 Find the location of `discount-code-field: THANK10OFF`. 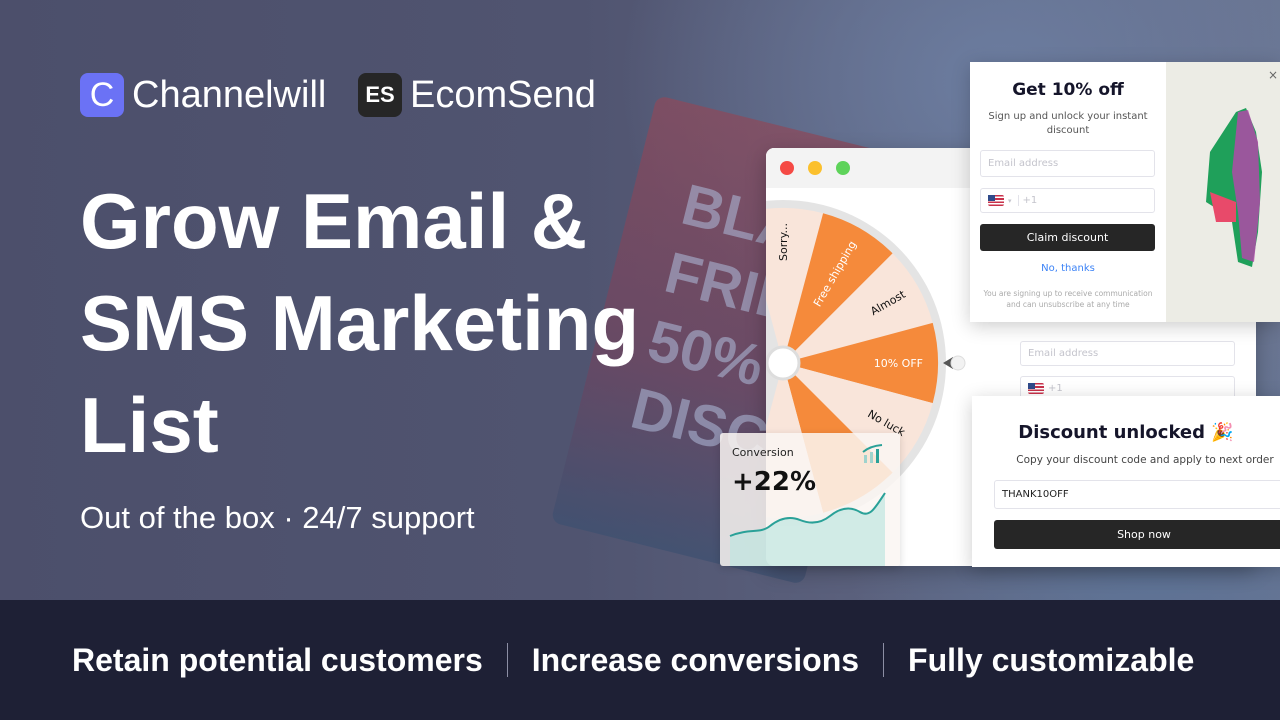

discount-code-field: THANK10OFF is located at coordinates (1137, 494).